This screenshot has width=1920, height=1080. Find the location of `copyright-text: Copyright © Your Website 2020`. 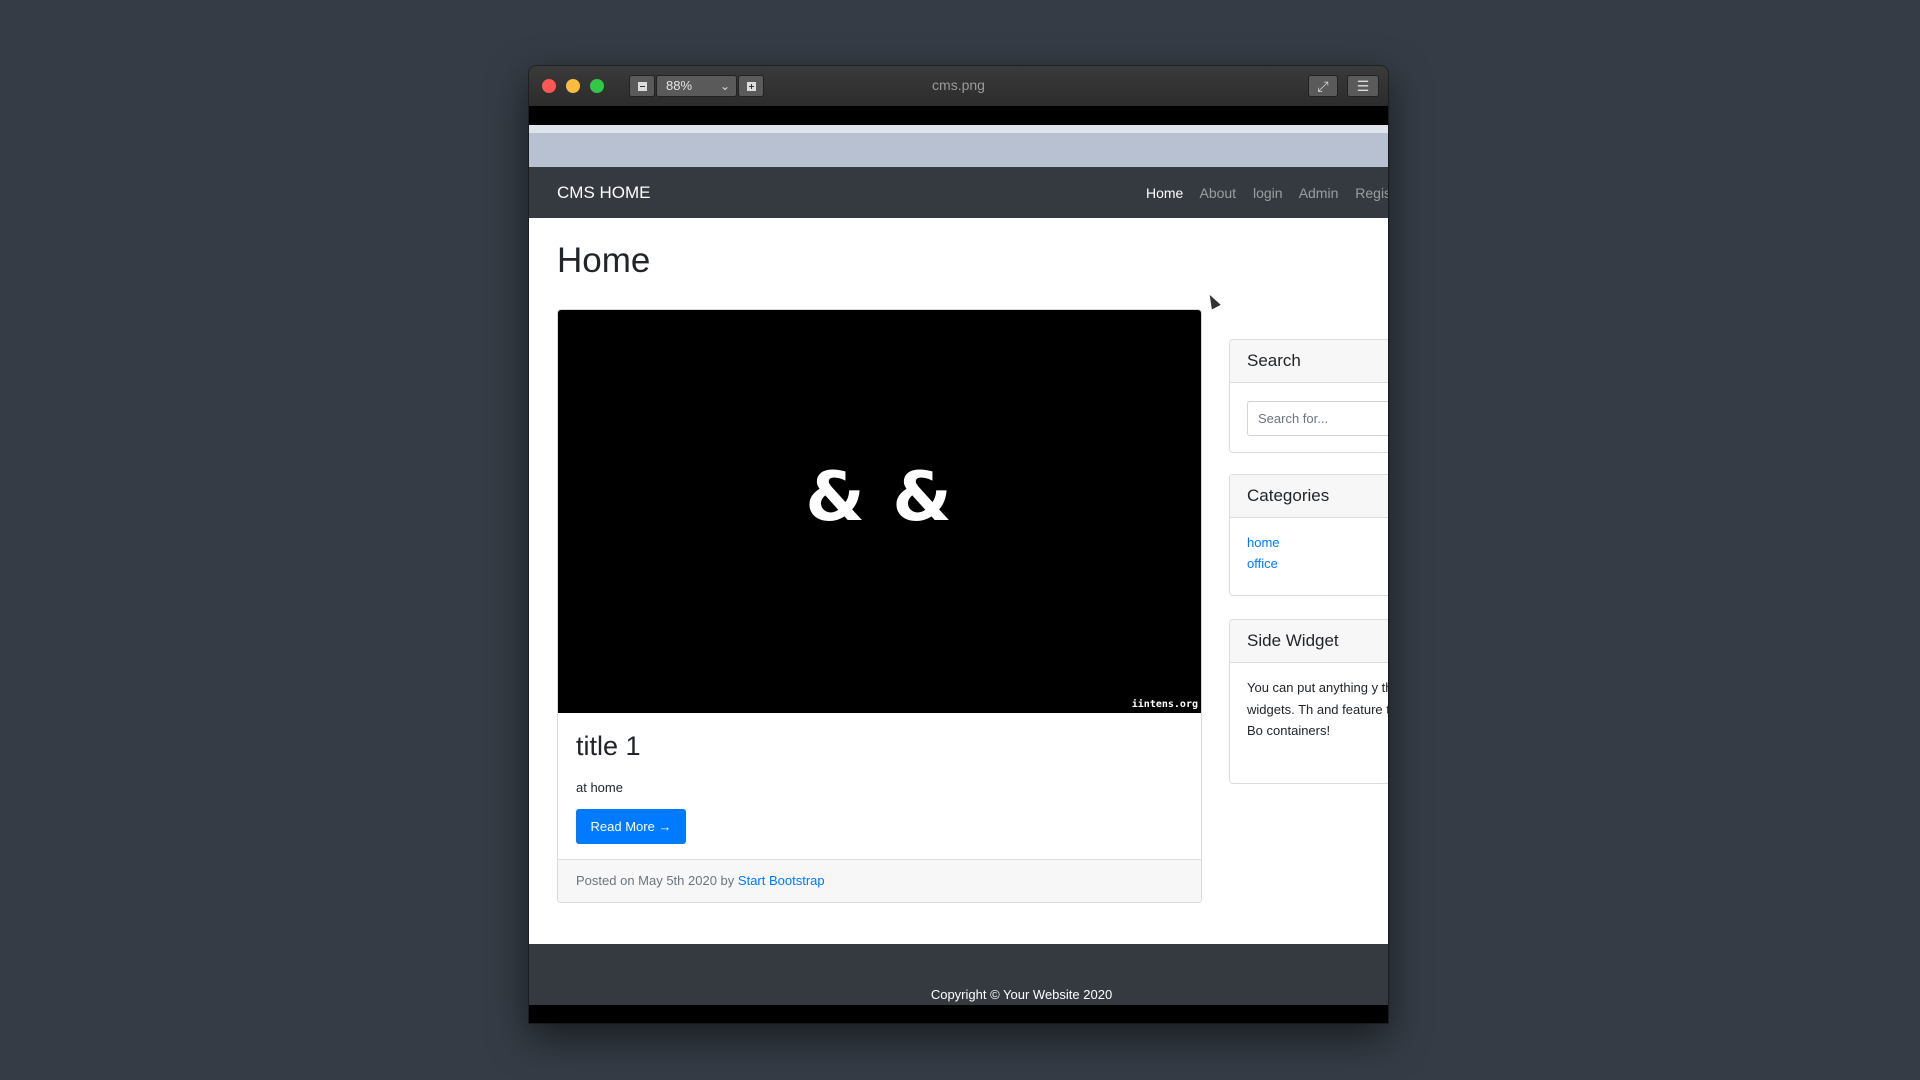

copyright-text: Copyright © Your Website 2020 is located at coordinates (1021, 994).